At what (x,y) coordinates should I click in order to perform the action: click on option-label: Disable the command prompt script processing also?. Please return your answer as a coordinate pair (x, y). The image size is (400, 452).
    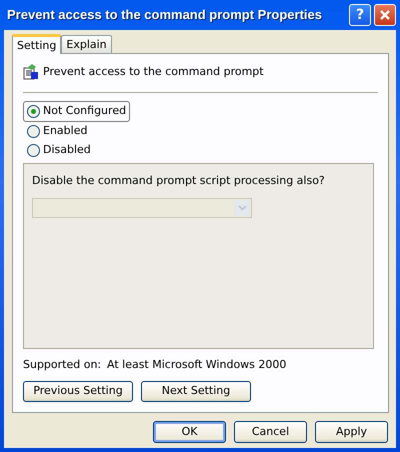
    Looking at the image, I should click on (179, 180).